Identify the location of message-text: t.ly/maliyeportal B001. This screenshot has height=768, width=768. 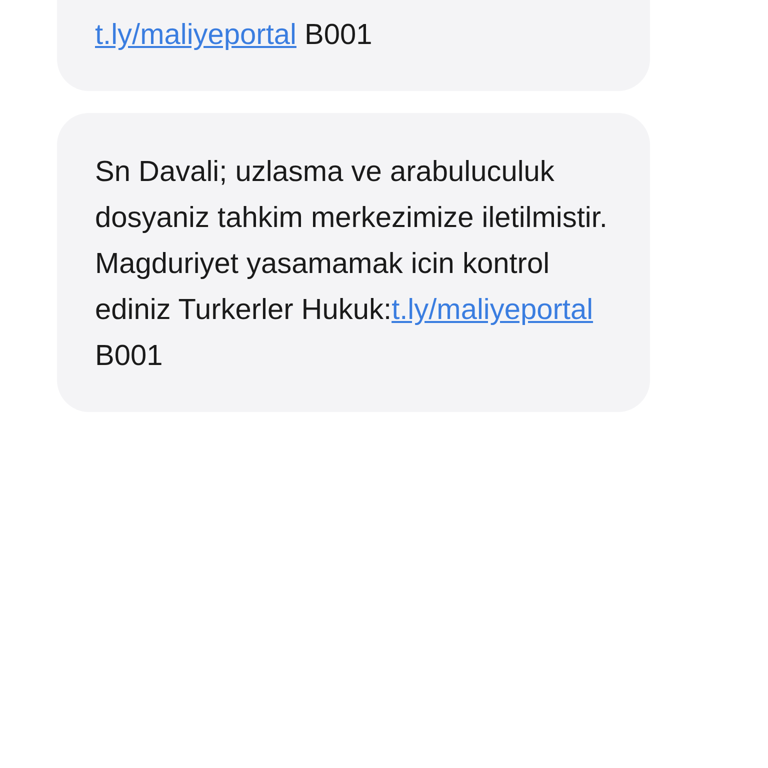
(234, 35).